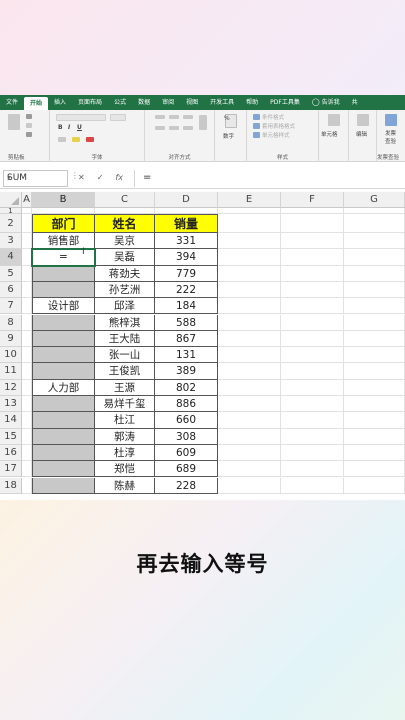 Image resolution: width=405 pixels, height=720 pixels. I want to click on table-cell: 销售部, so click(63, 241).